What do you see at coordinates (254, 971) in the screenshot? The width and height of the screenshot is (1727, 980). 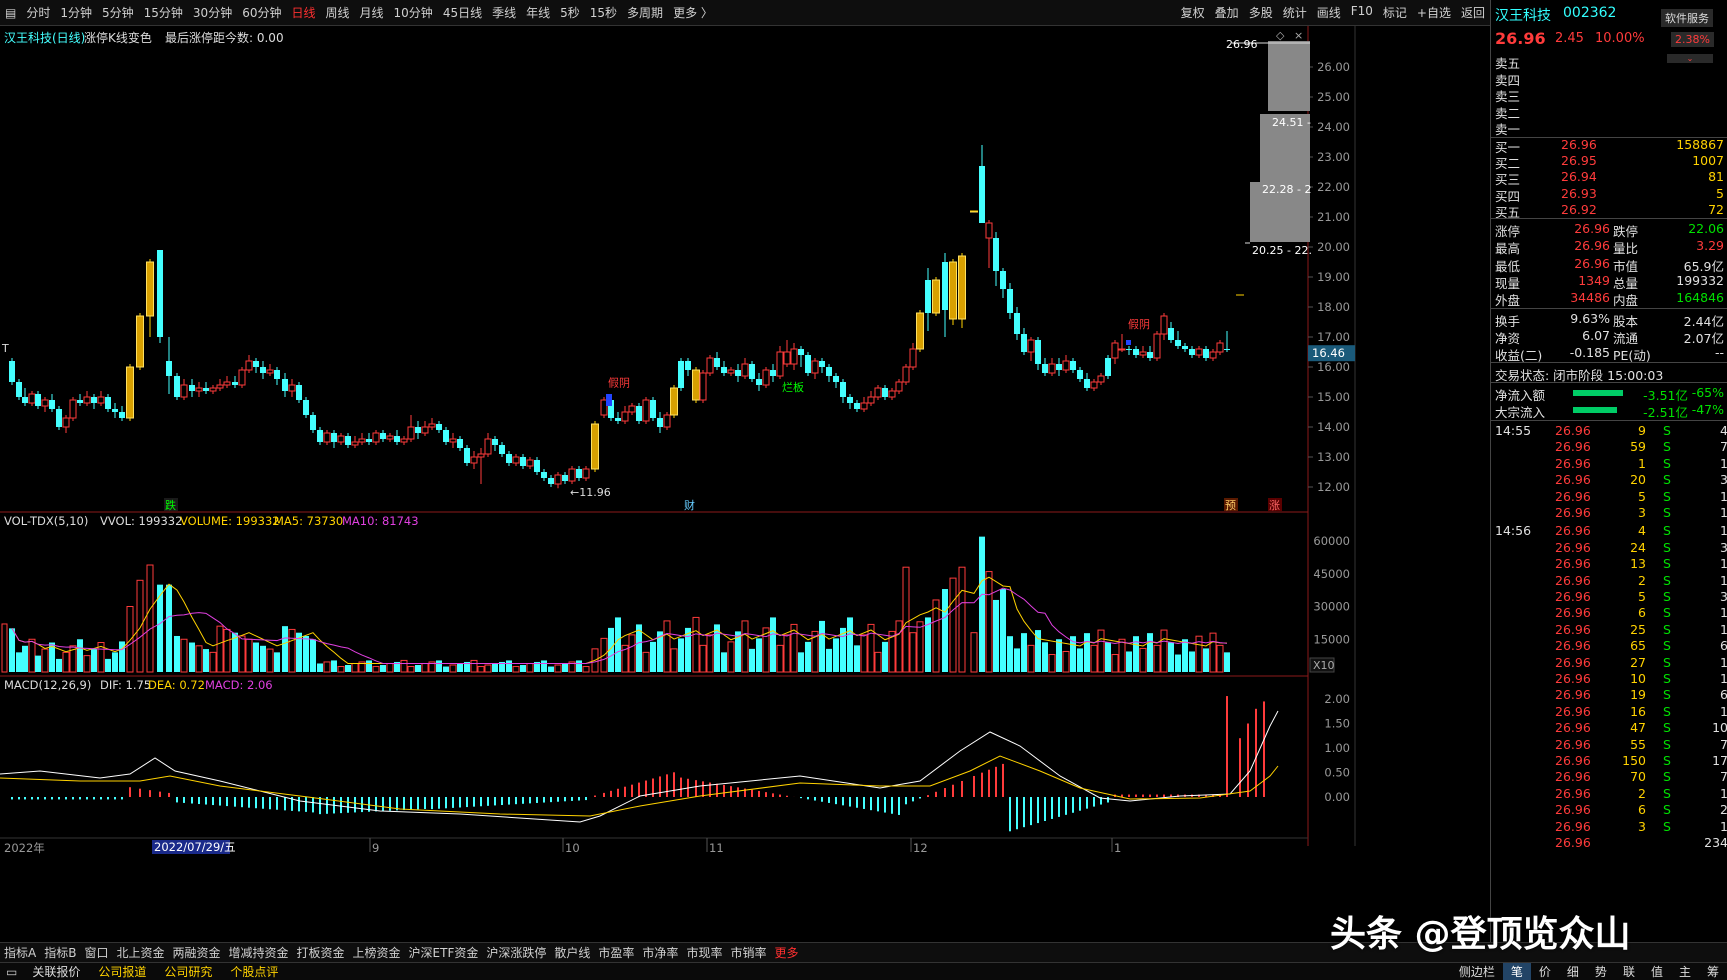 I see `info-link: 个股点评` at bounding box center [254, 971].